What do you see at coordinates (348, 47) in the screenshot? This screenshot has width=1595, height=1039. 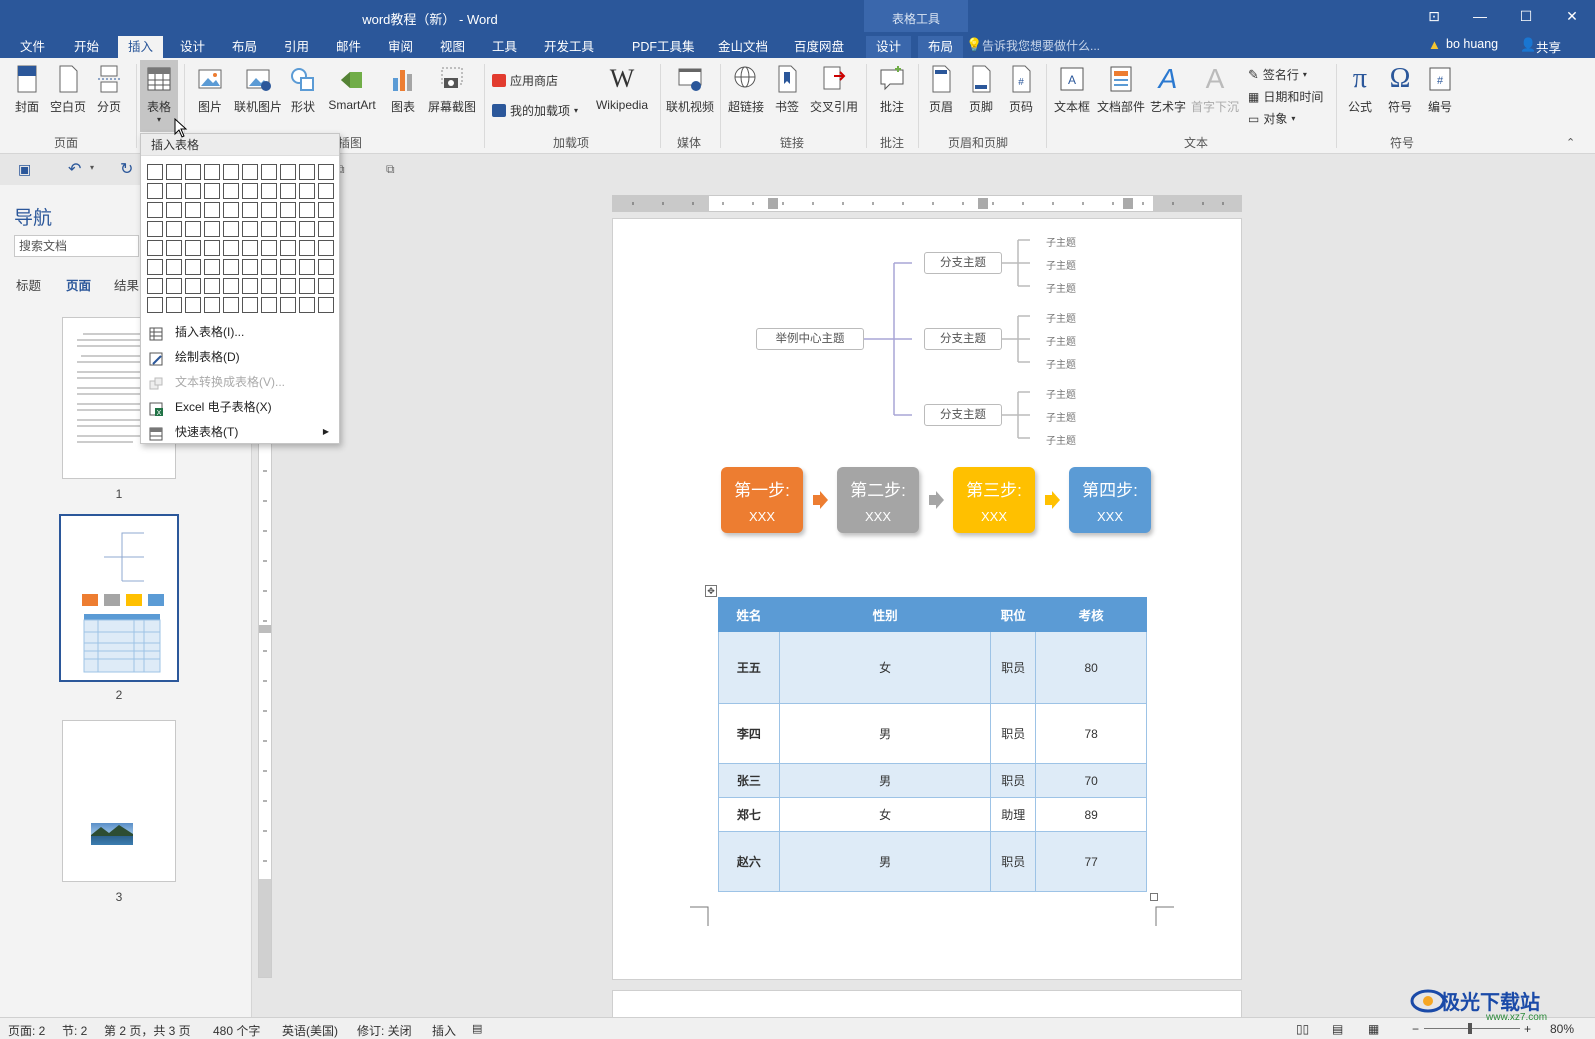 I see `tab-mailings: 邮件` at bounding box center [348, 47].